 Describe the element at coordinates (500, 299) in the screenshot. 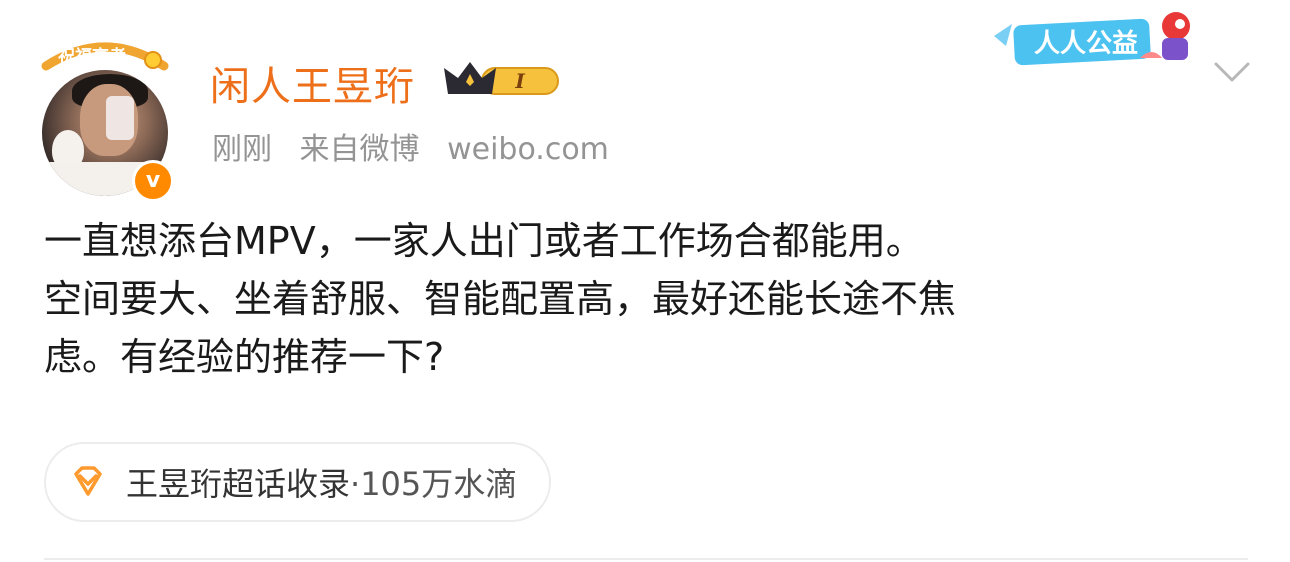

I see `content-line: 空间要大、坐着舒服、智能配置高，最好还能长途不焦` at that location.